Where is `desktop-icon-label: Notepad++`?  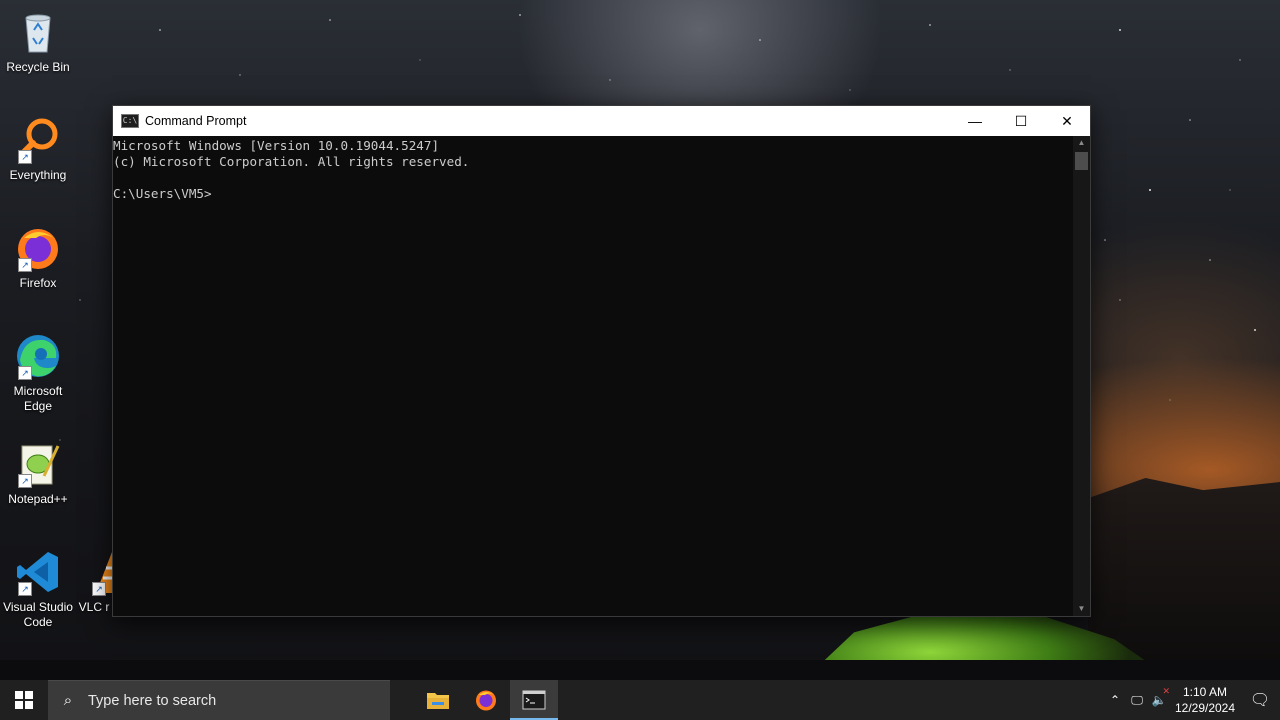 desktop-icon-label: Notepad++ is located at coordinates (38, 499).